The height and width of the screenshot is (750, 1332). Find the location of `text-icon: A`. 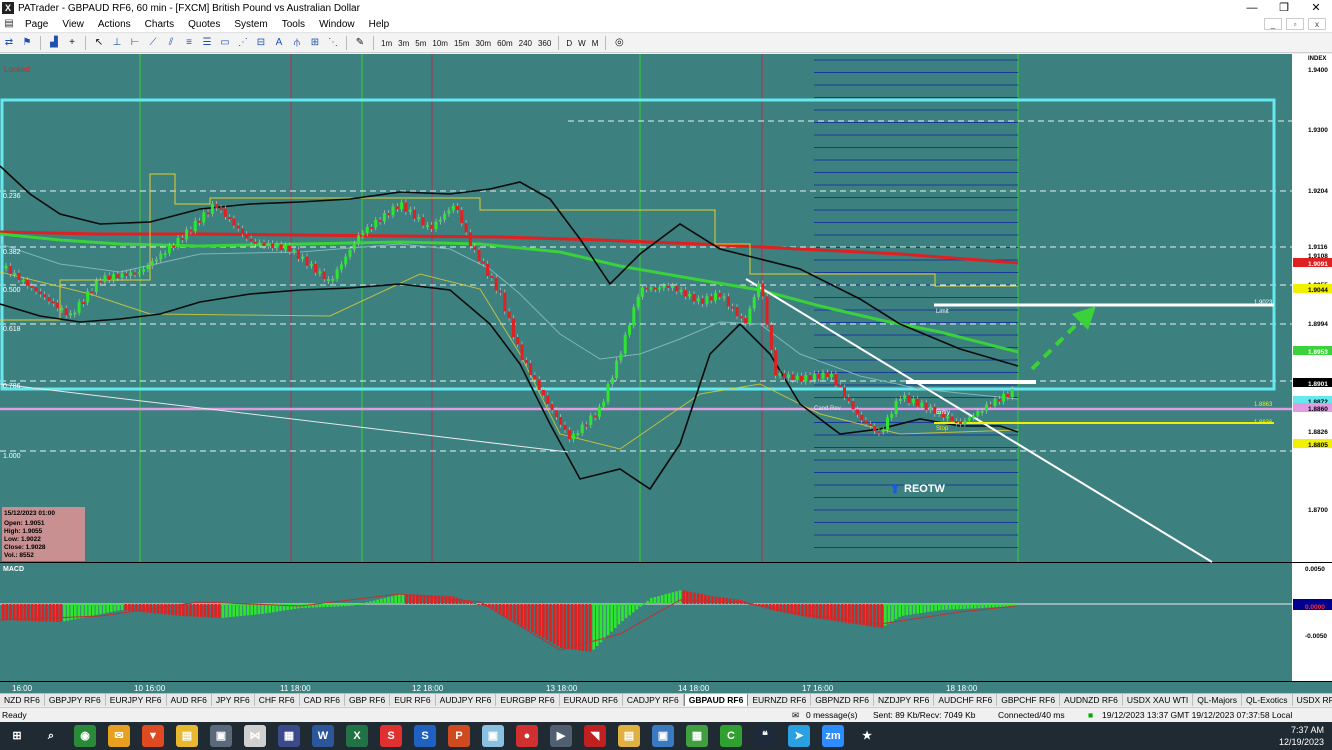

text-icon: A is located at coordinates (279, 43).